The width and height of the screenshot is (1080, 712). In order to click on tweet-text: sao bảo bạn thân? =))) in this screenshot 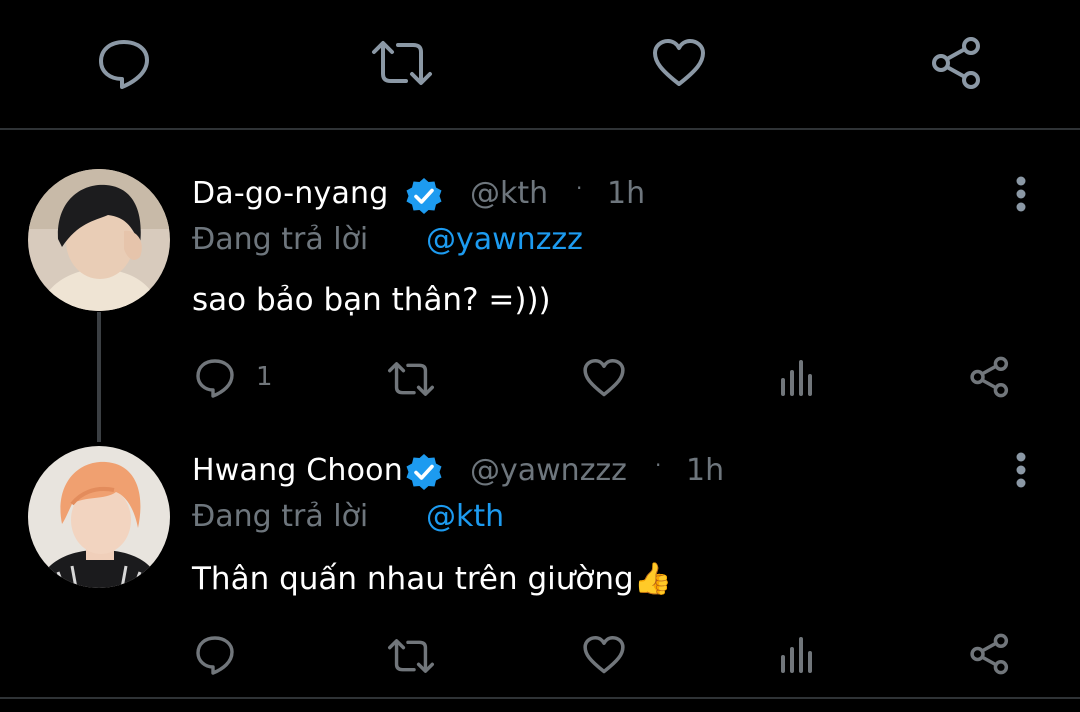, I will do `click(371, 300)`.